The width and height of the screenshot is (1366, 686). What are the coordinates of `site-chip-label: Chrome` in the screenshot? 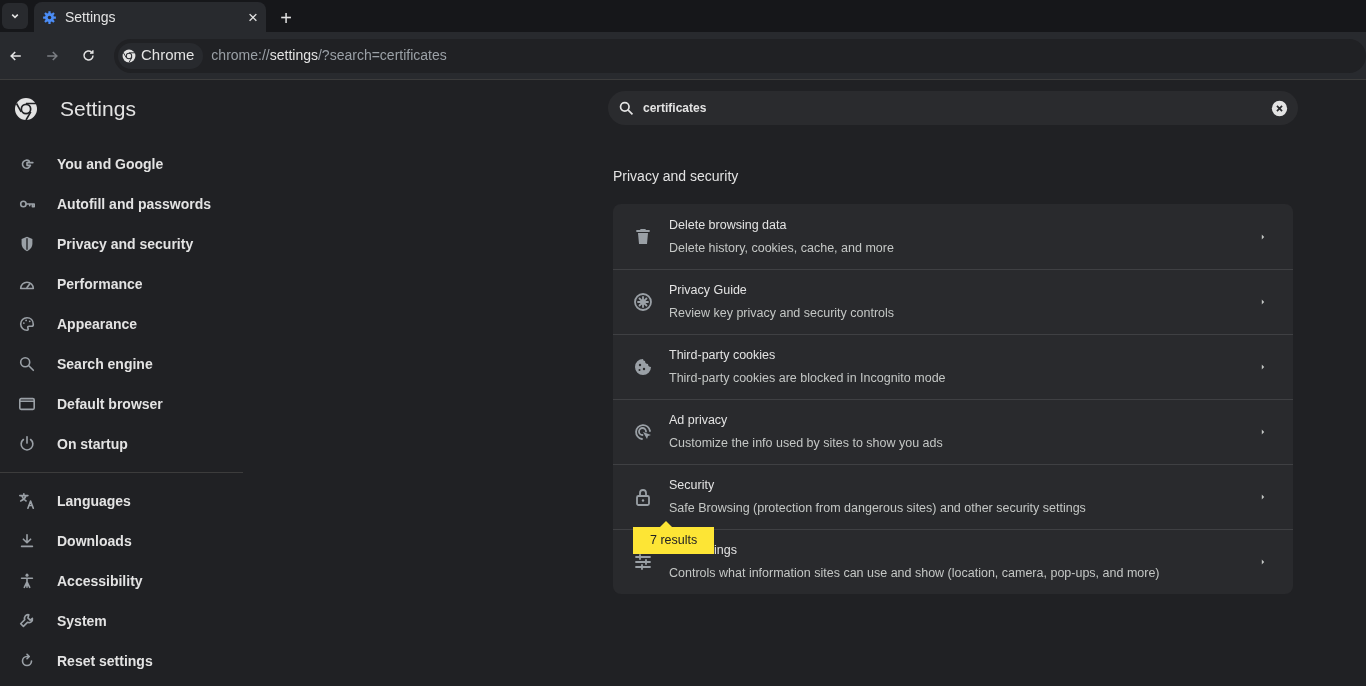 It's located at (168, 55).